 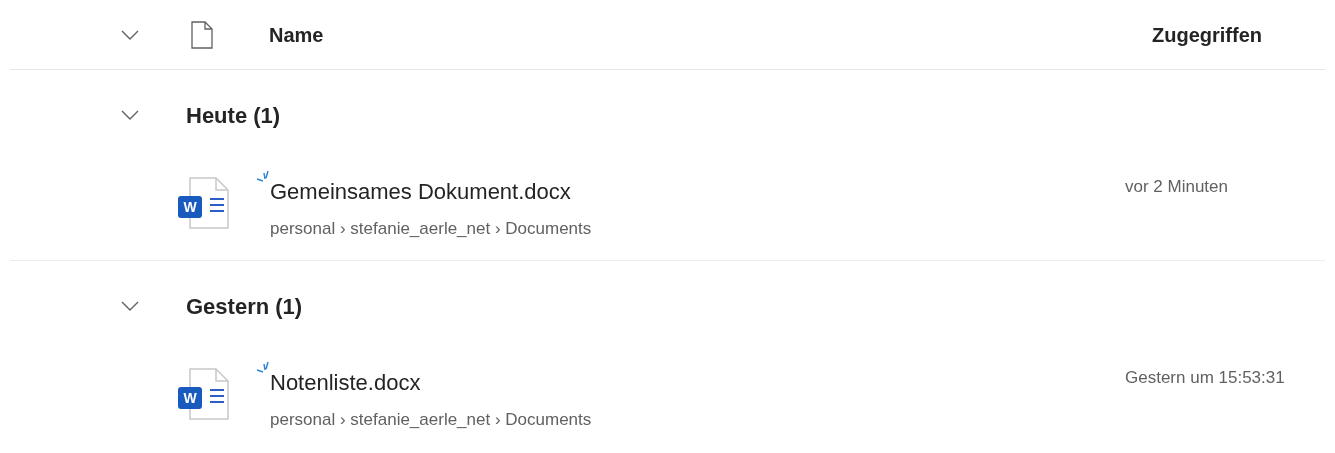 What do you see at coordinates (202, 34) in the screenshot?
I see `file-icon` at bounding box center [202, 34].